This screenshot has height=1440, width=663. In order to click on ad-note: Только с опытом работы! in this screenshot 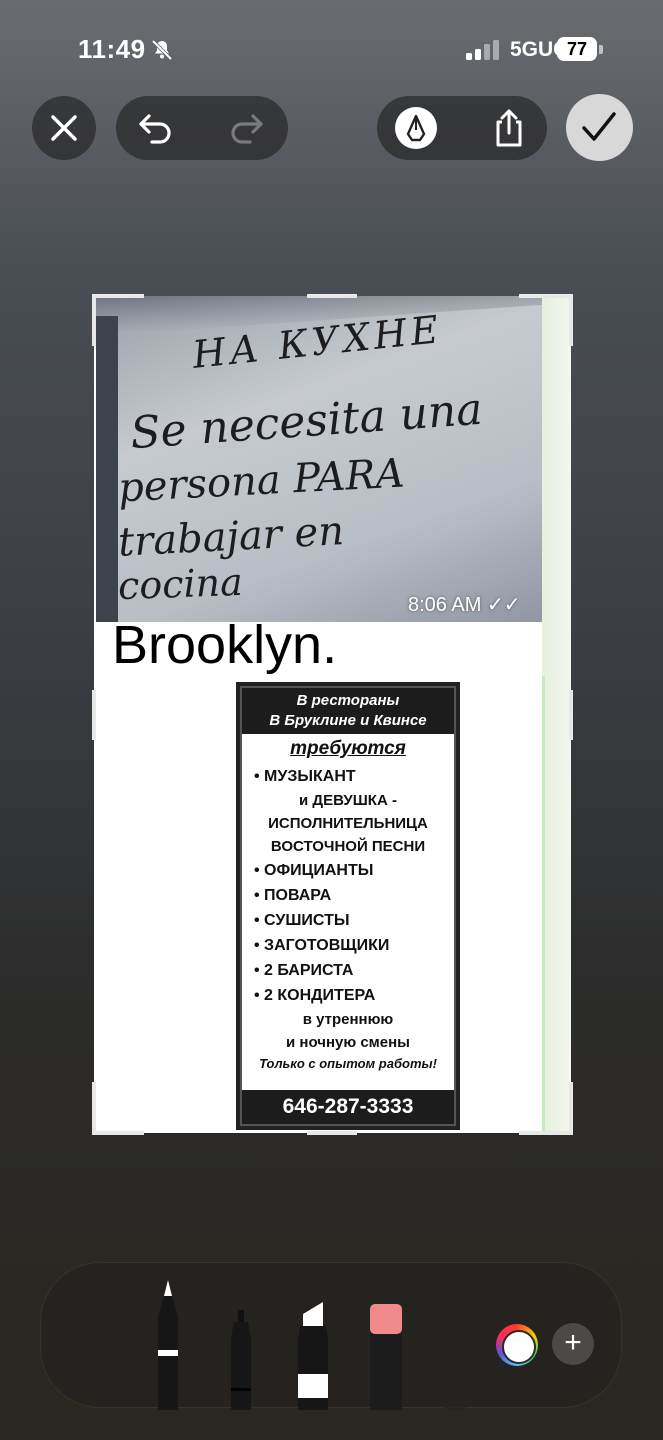, I will do `click(348, 1063)`.